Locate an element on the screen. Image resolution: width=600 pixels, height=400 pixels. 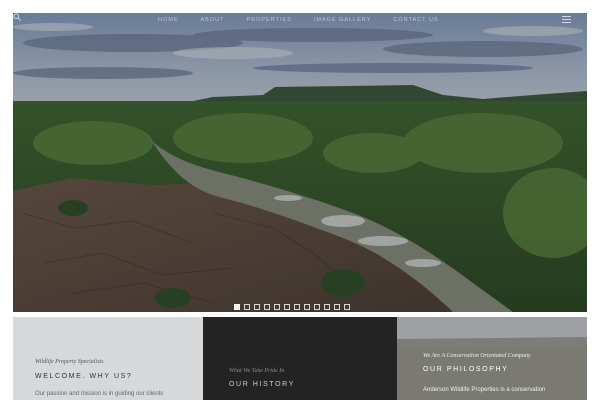
welcome-kicker: Wildlife Property Specialists is located at coordinates (69, 362).